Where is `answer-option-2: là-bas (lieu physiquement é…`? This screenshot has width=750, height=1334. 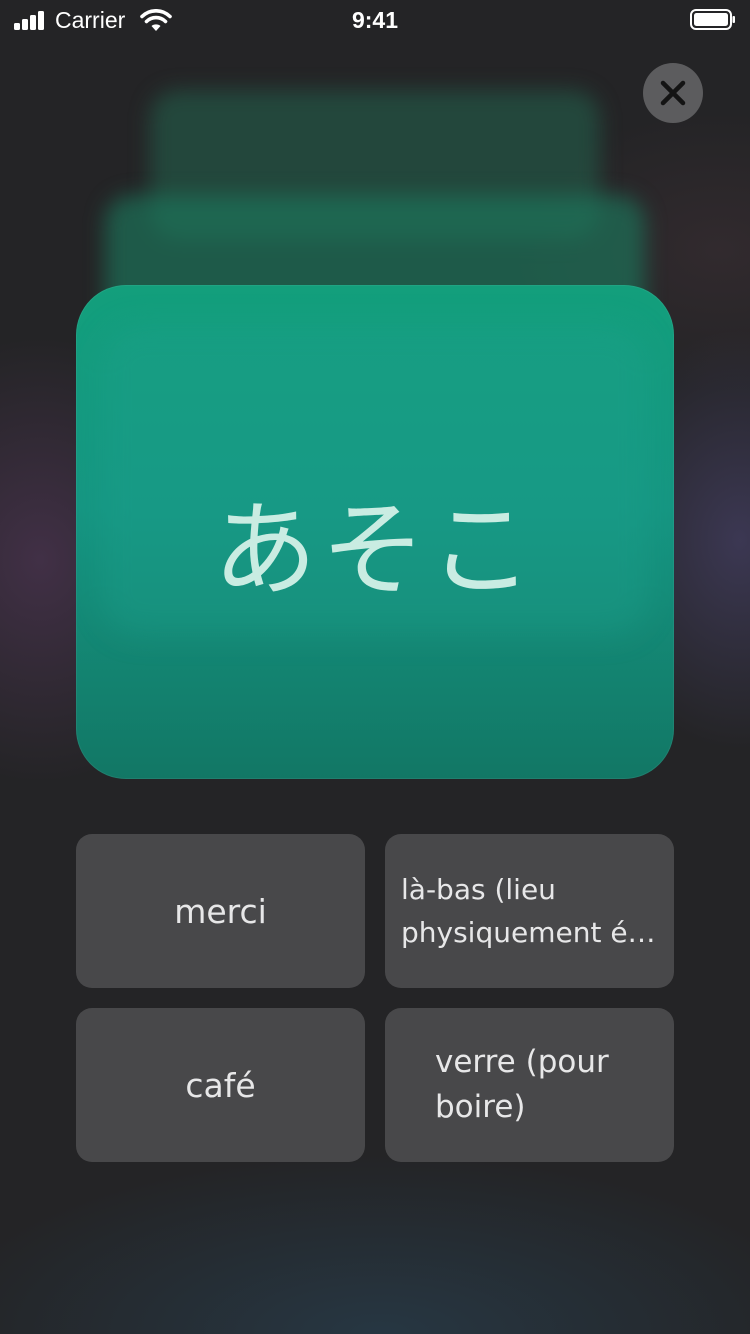 answer-option-2: là-bas (lieu physiquement é… is located at coordinates (529, 911).